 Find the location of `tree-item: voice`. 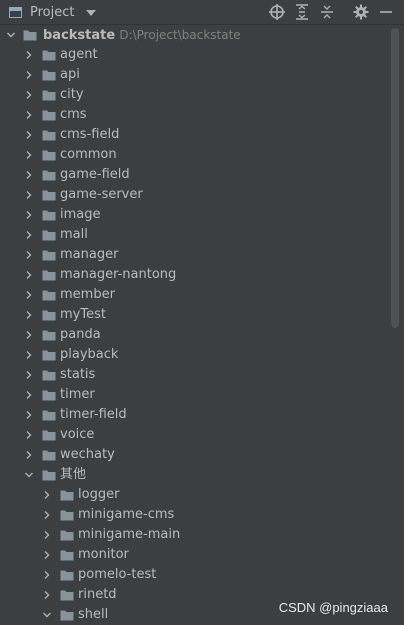

tree-item: voice is located at coordinates (195, 435).